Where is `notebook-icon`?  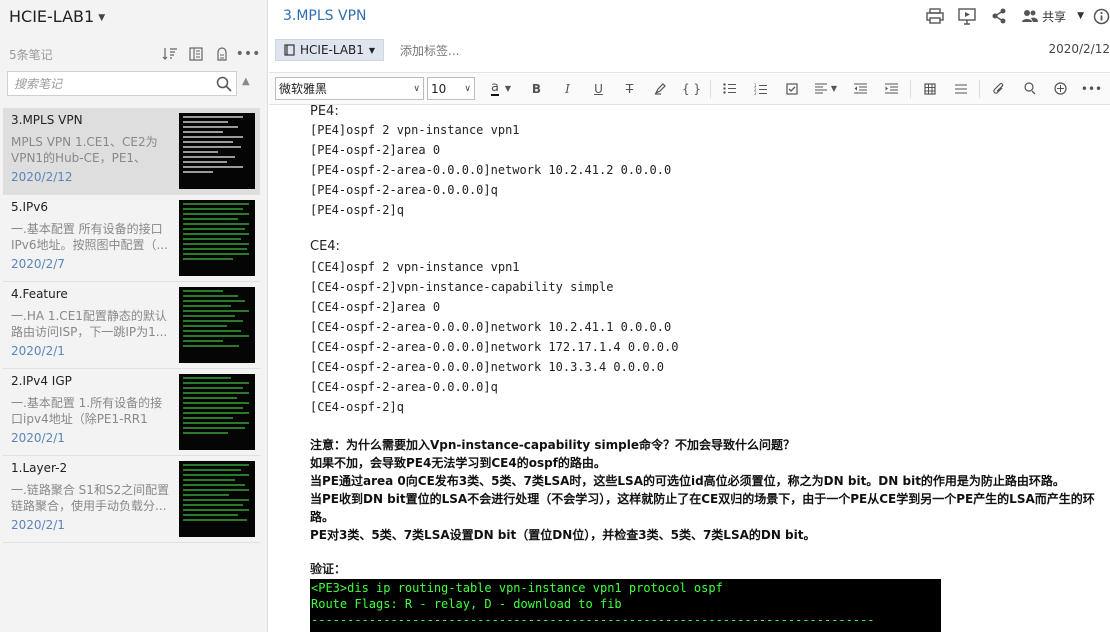 notebook-icon is located at coordinates (289, 50).